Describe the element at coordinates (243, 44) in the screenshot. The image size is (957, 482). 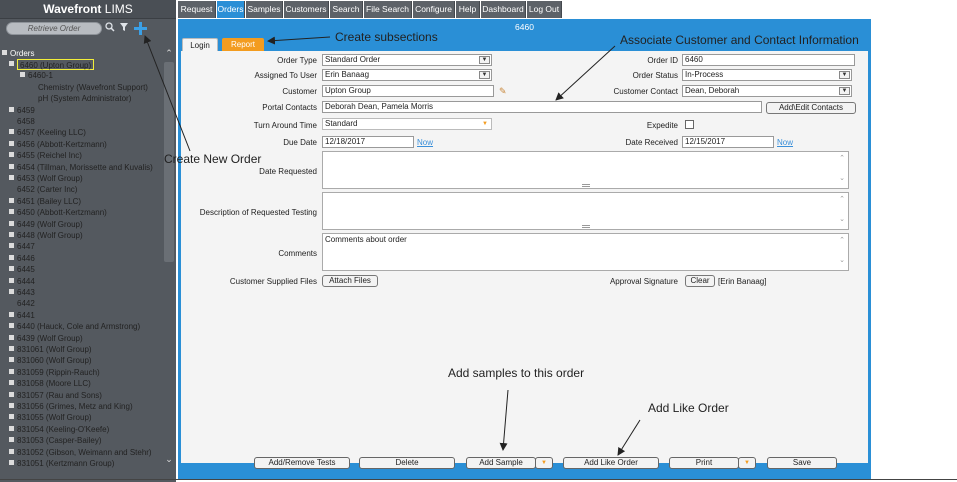
I see `tab-report: Report` at that location.